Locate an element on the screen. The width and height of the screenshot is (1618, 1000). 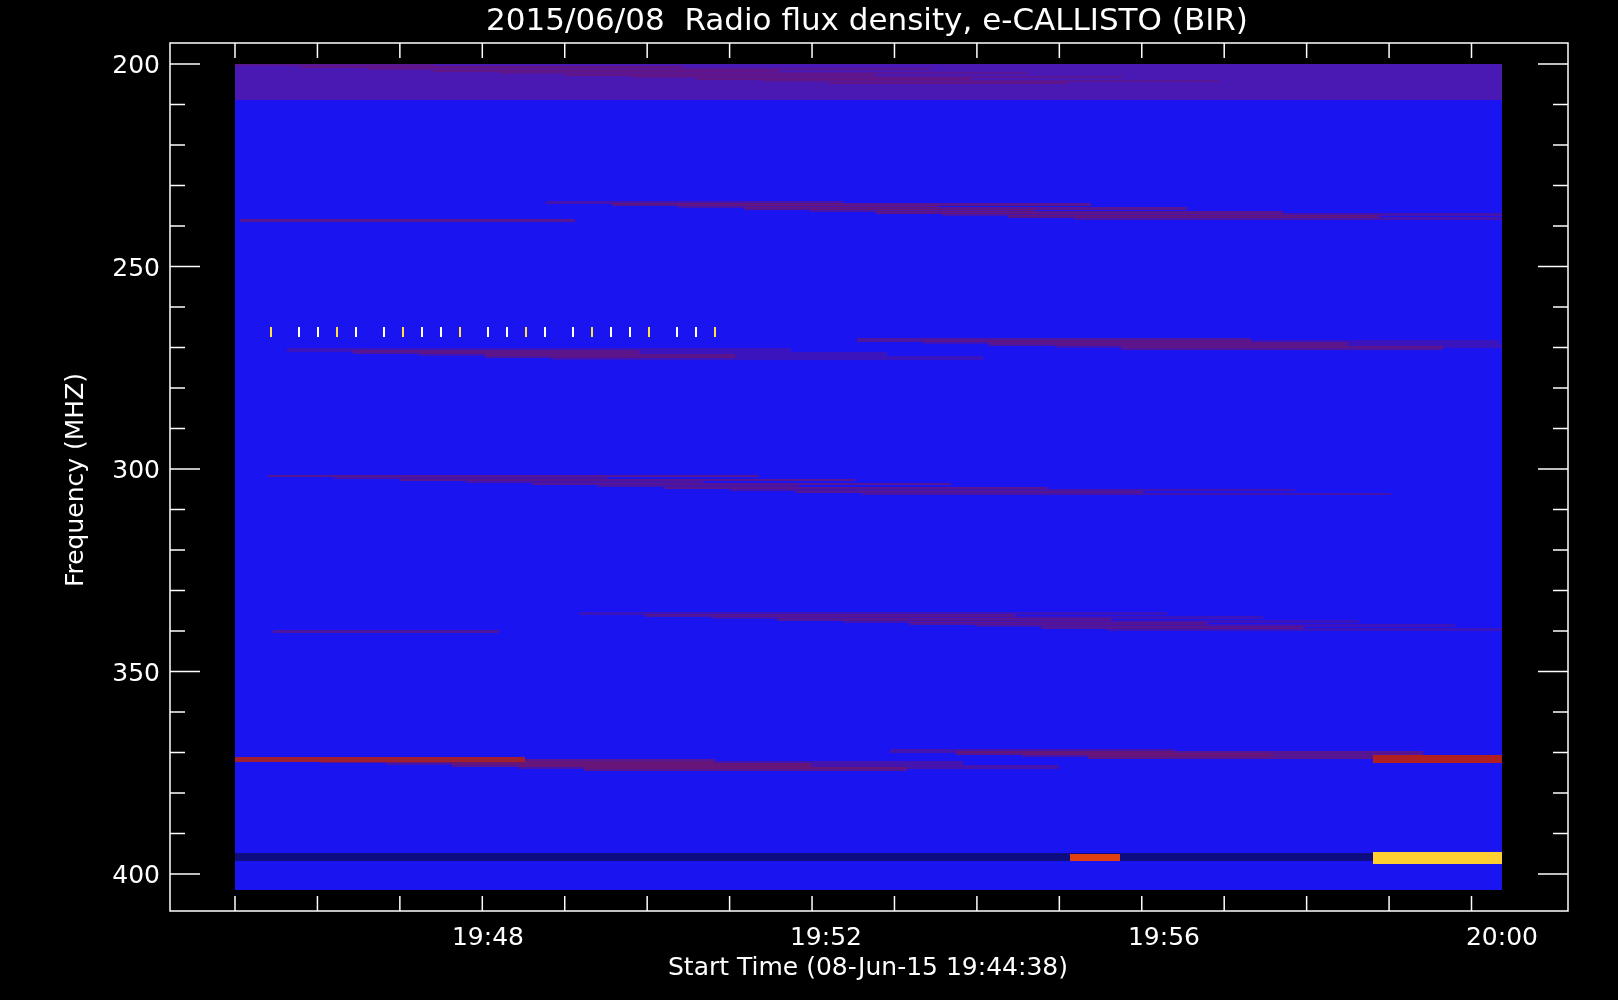
y-tick-label: 300 is located at coordinates (136, 469).